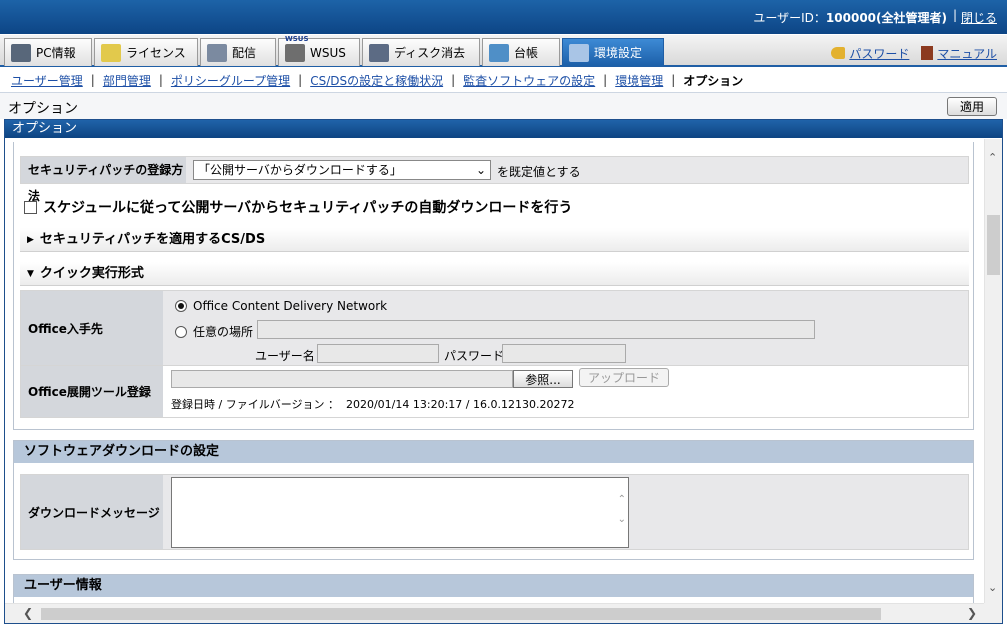 The image size is (1007, 627). What do you see at coordinates (342, 379) in the screenshot?
I see `tool-file-input` at bounding box center [342, 379].